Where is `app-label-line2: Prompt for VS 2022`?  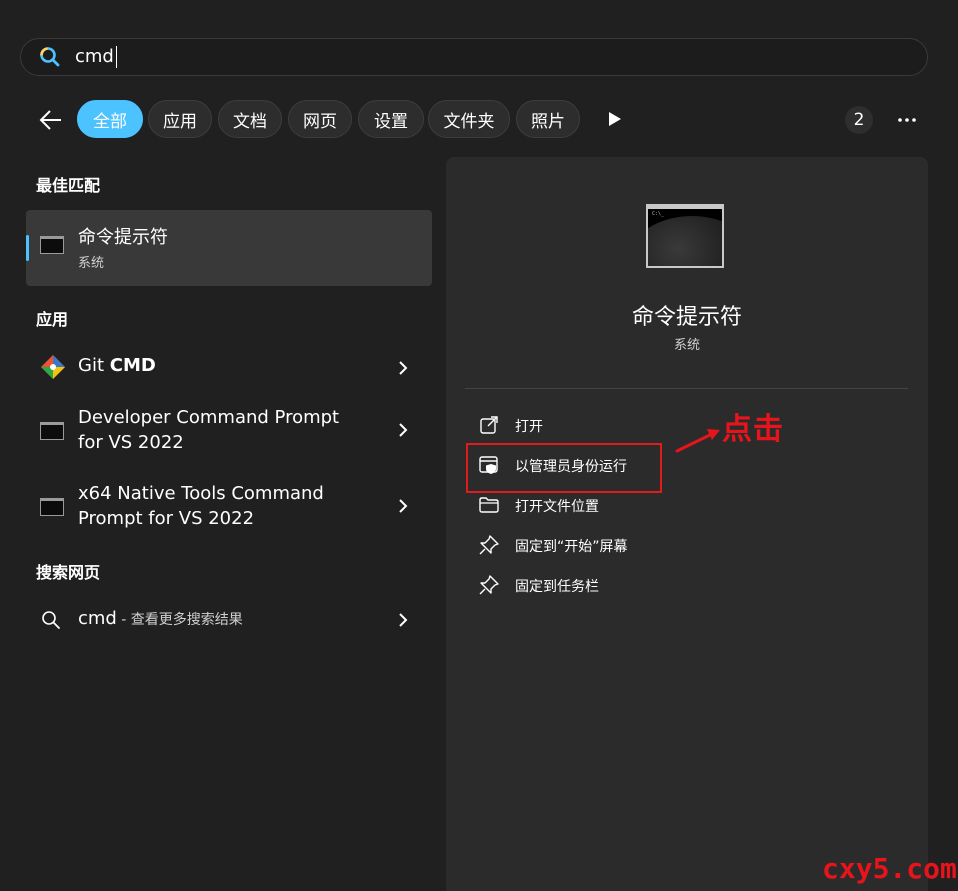
app-label-line2: Prompt for VS 2022 is located at coordinates (166, 518).